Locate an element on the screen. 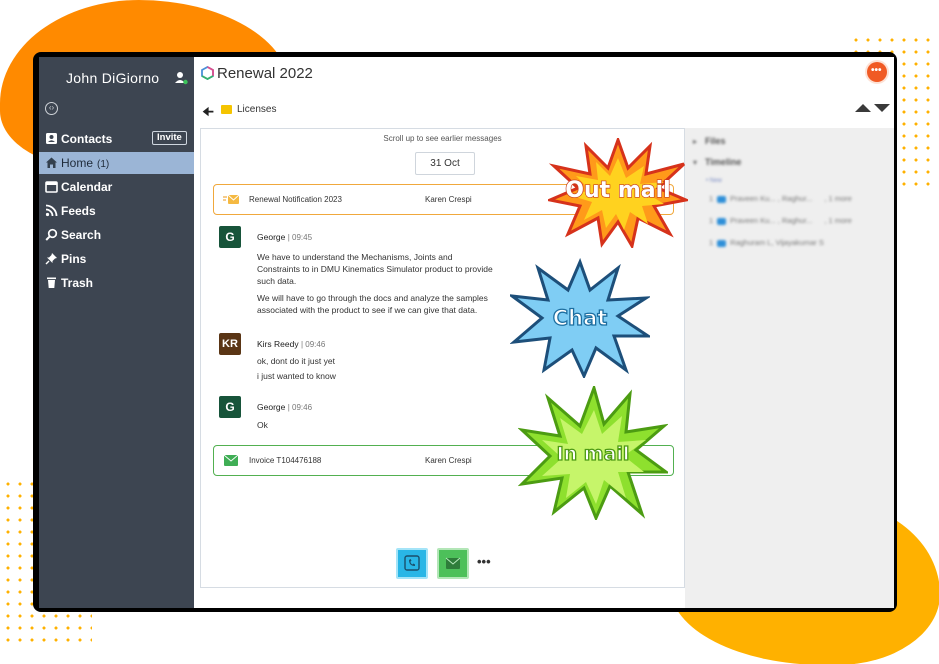 This screenshot has height=664, width=939. sidebar-item-label-group: Home (1) is located at coordinates (85, 163).